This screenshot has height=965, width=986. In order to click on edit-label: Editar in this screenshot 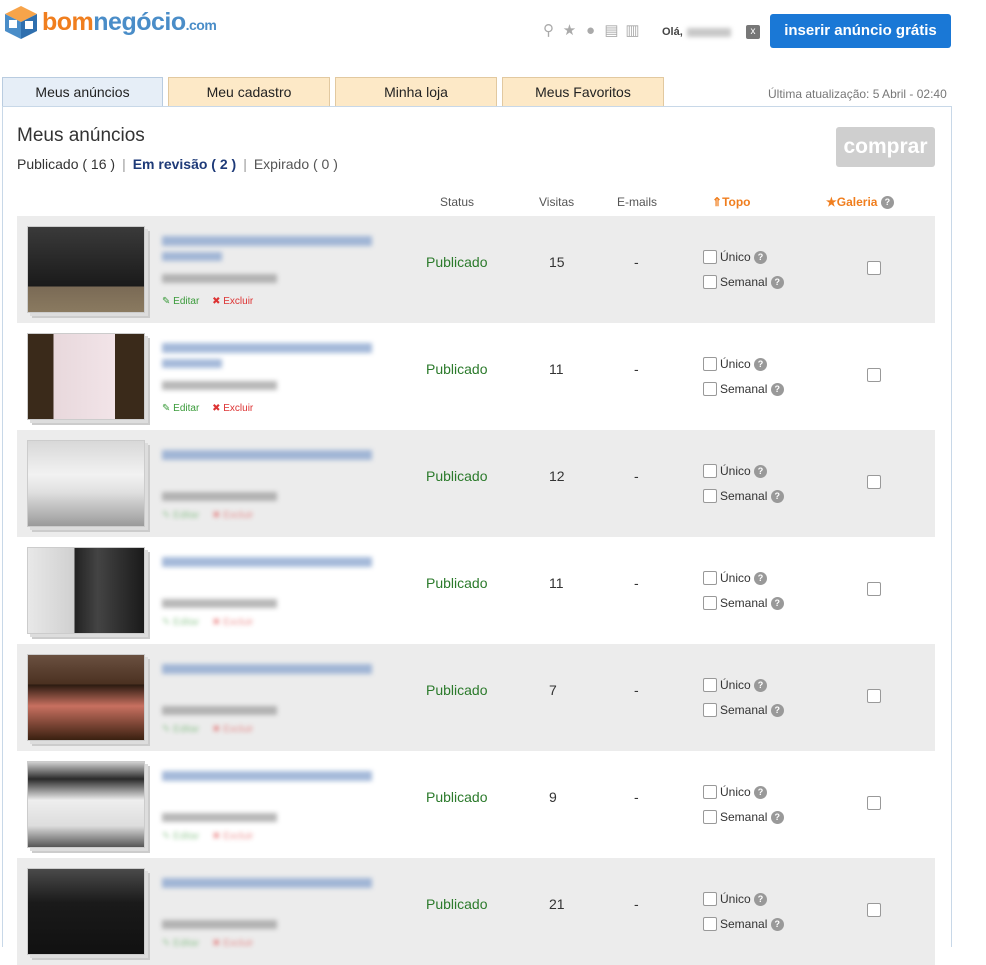, I will do `click(186, 408)`.